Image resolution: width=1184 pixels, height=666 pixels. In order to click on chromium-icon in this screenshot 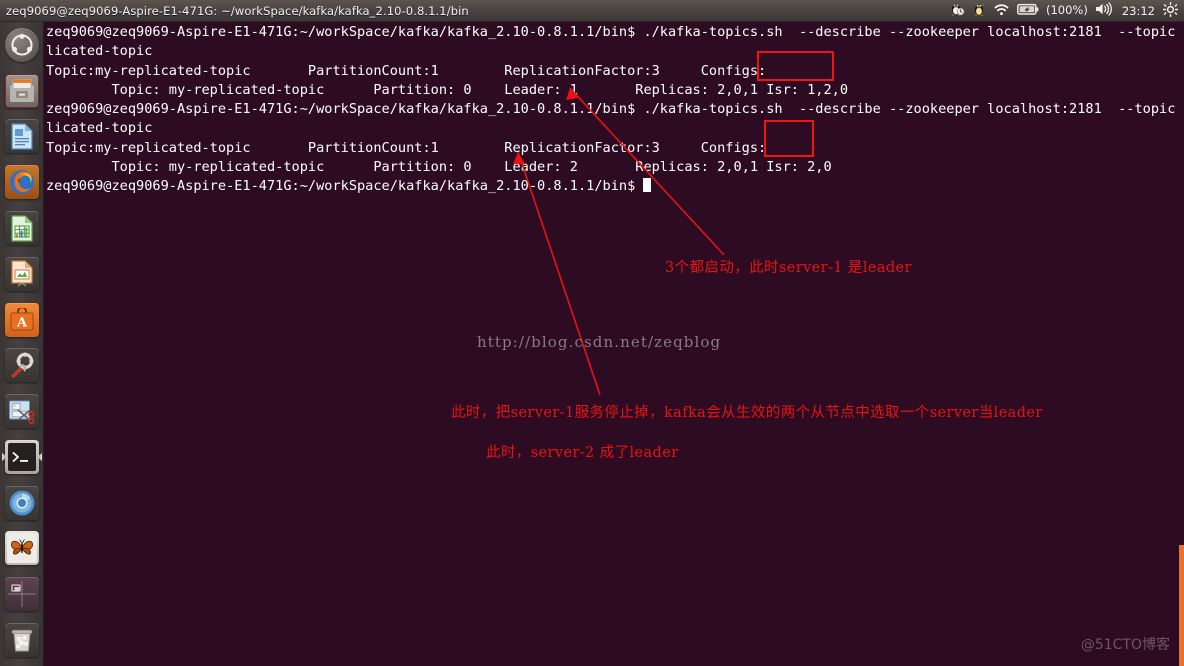, I will do `click(21, 503)`.